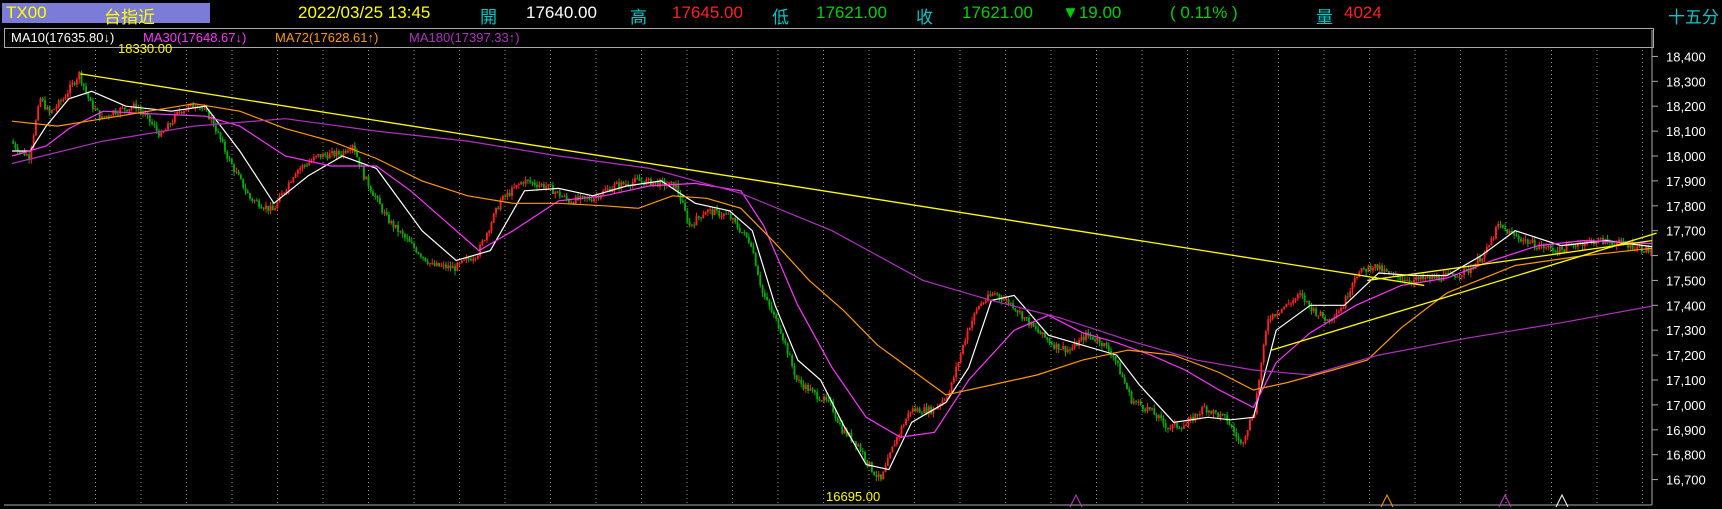  I want to click on price-tick-label: 17,600, so click(1686, 256).